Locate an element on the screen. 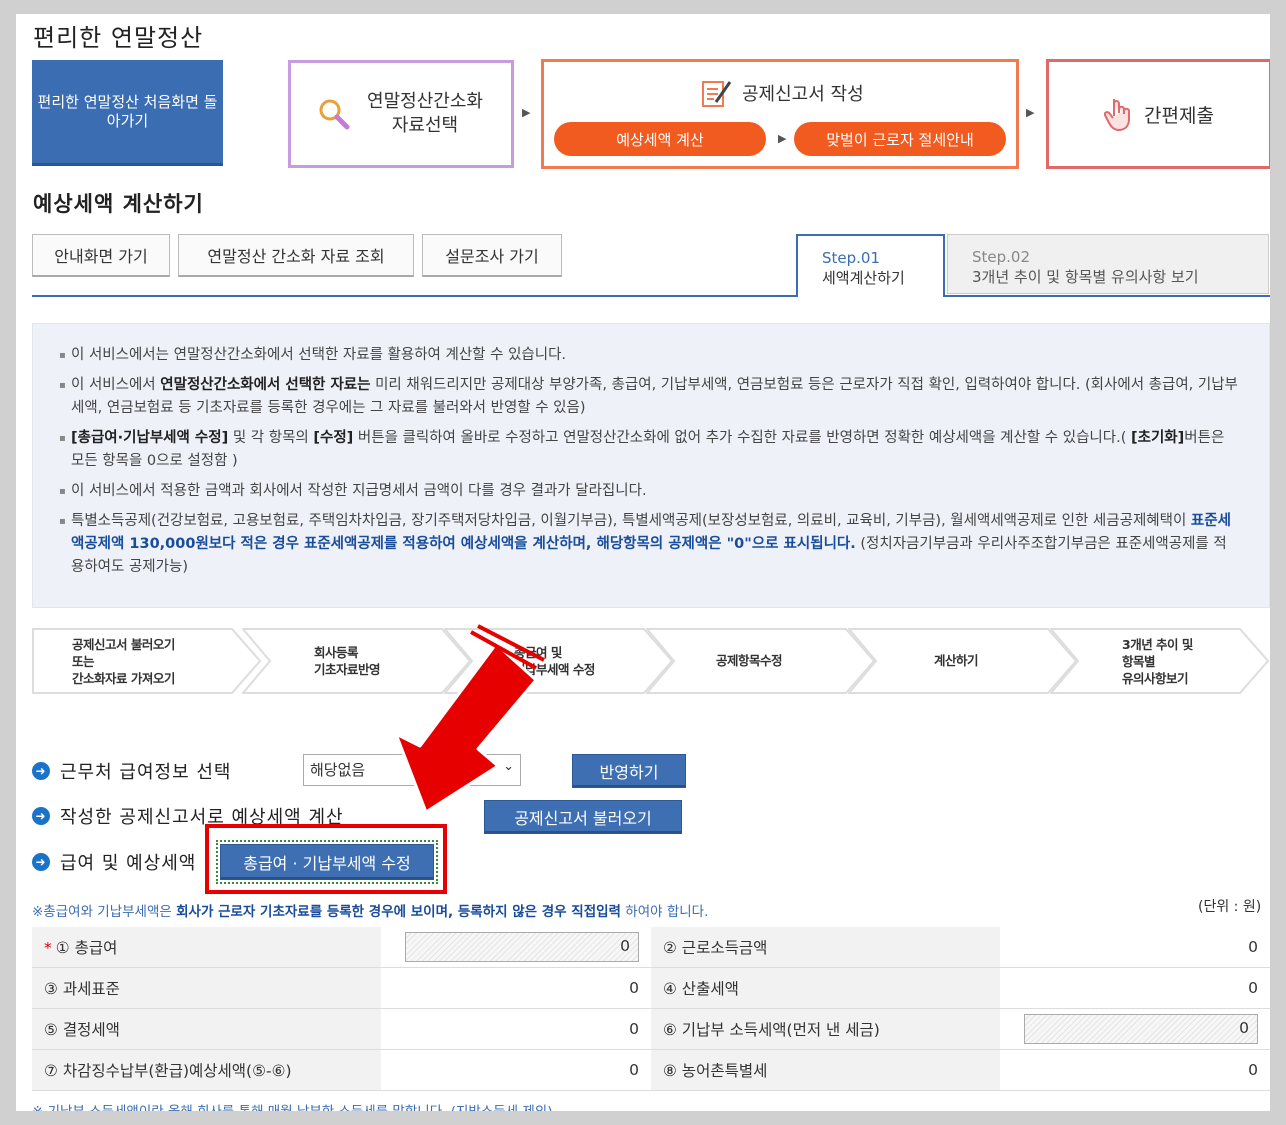 Image resolution: width=1286 pixels, height=1125 pixels. step-write-form: 공제신고서 작성 예상세액 계산 ▶ 맞벌이 근로자 절세안내 is located at coordinates (780, 114).